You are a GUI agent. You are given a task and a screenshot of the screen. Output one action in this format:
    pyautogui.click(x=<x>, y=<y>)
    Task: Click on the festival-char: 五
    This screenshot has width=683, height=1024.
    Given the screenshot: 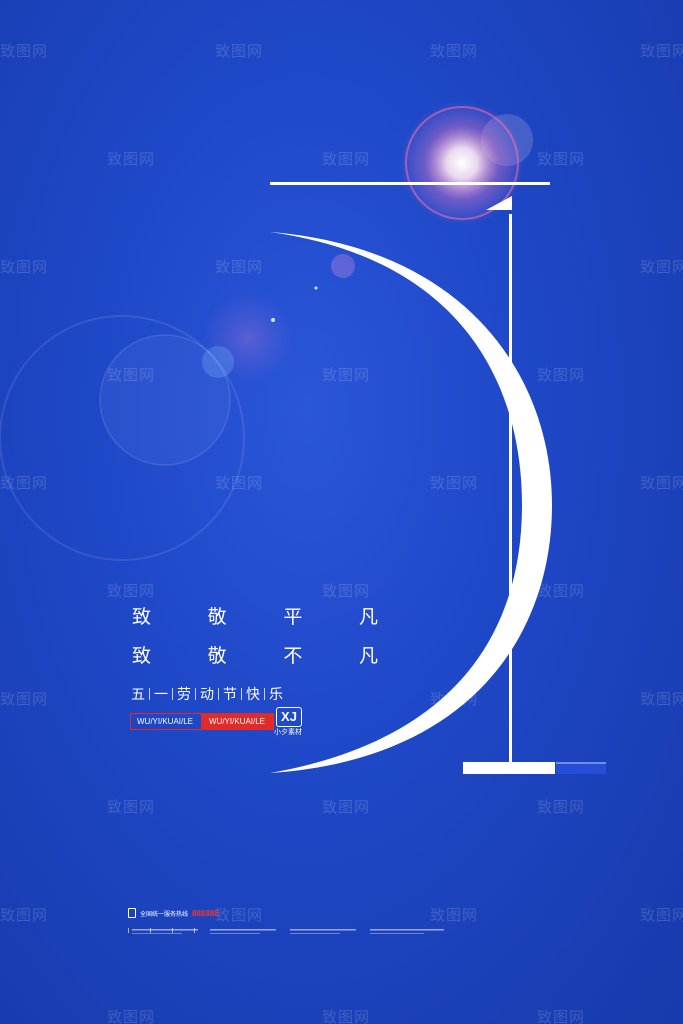 What is the action you would take?
    pyautogui.click(x=138, y=695)
    